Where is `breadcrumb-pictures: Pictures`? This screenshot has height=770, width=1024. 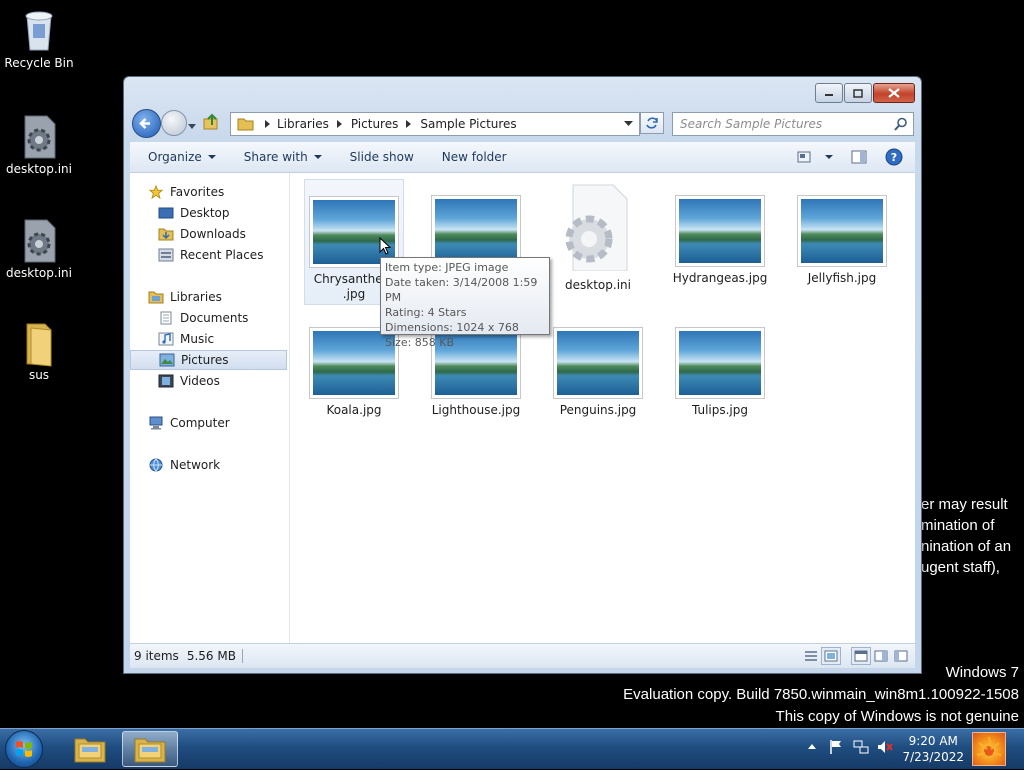
breadcrumb-pictures: Pictures is located at coordinates (375, 124).